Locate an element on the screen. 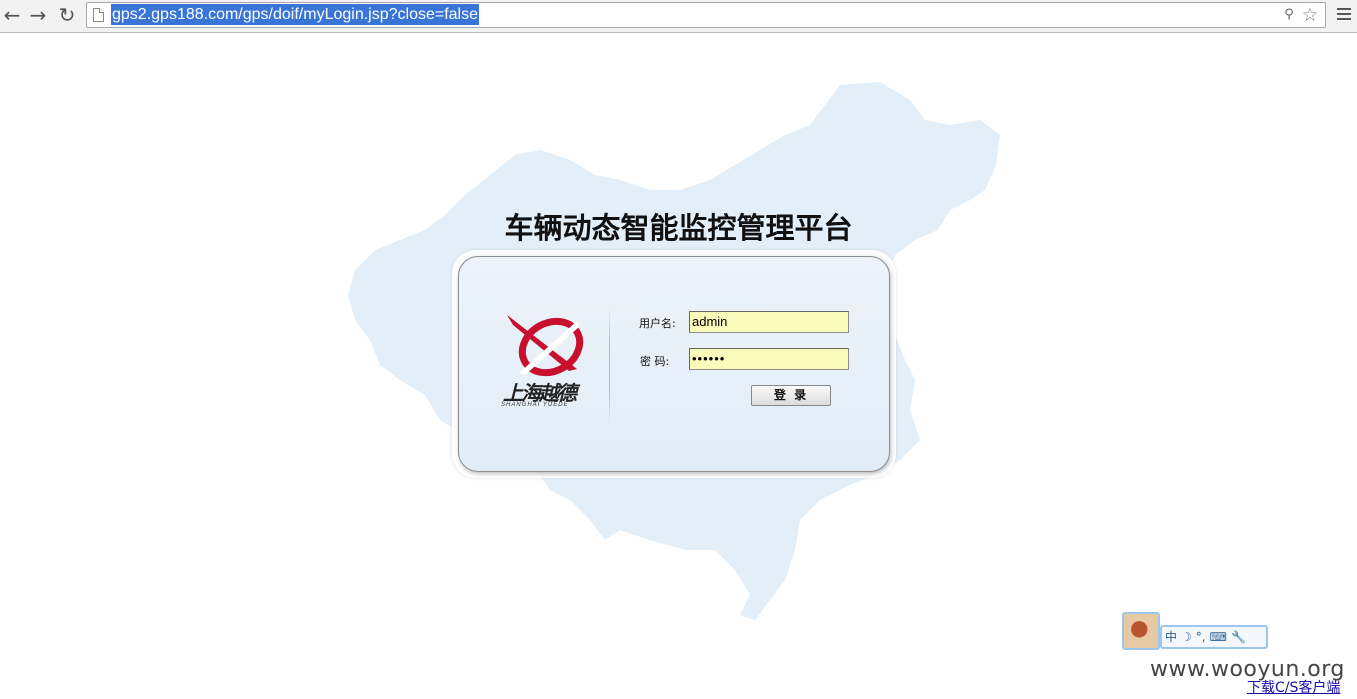 This screenshot has width=1357, height=699. menu-icon is located at coordinates (1344, 15).